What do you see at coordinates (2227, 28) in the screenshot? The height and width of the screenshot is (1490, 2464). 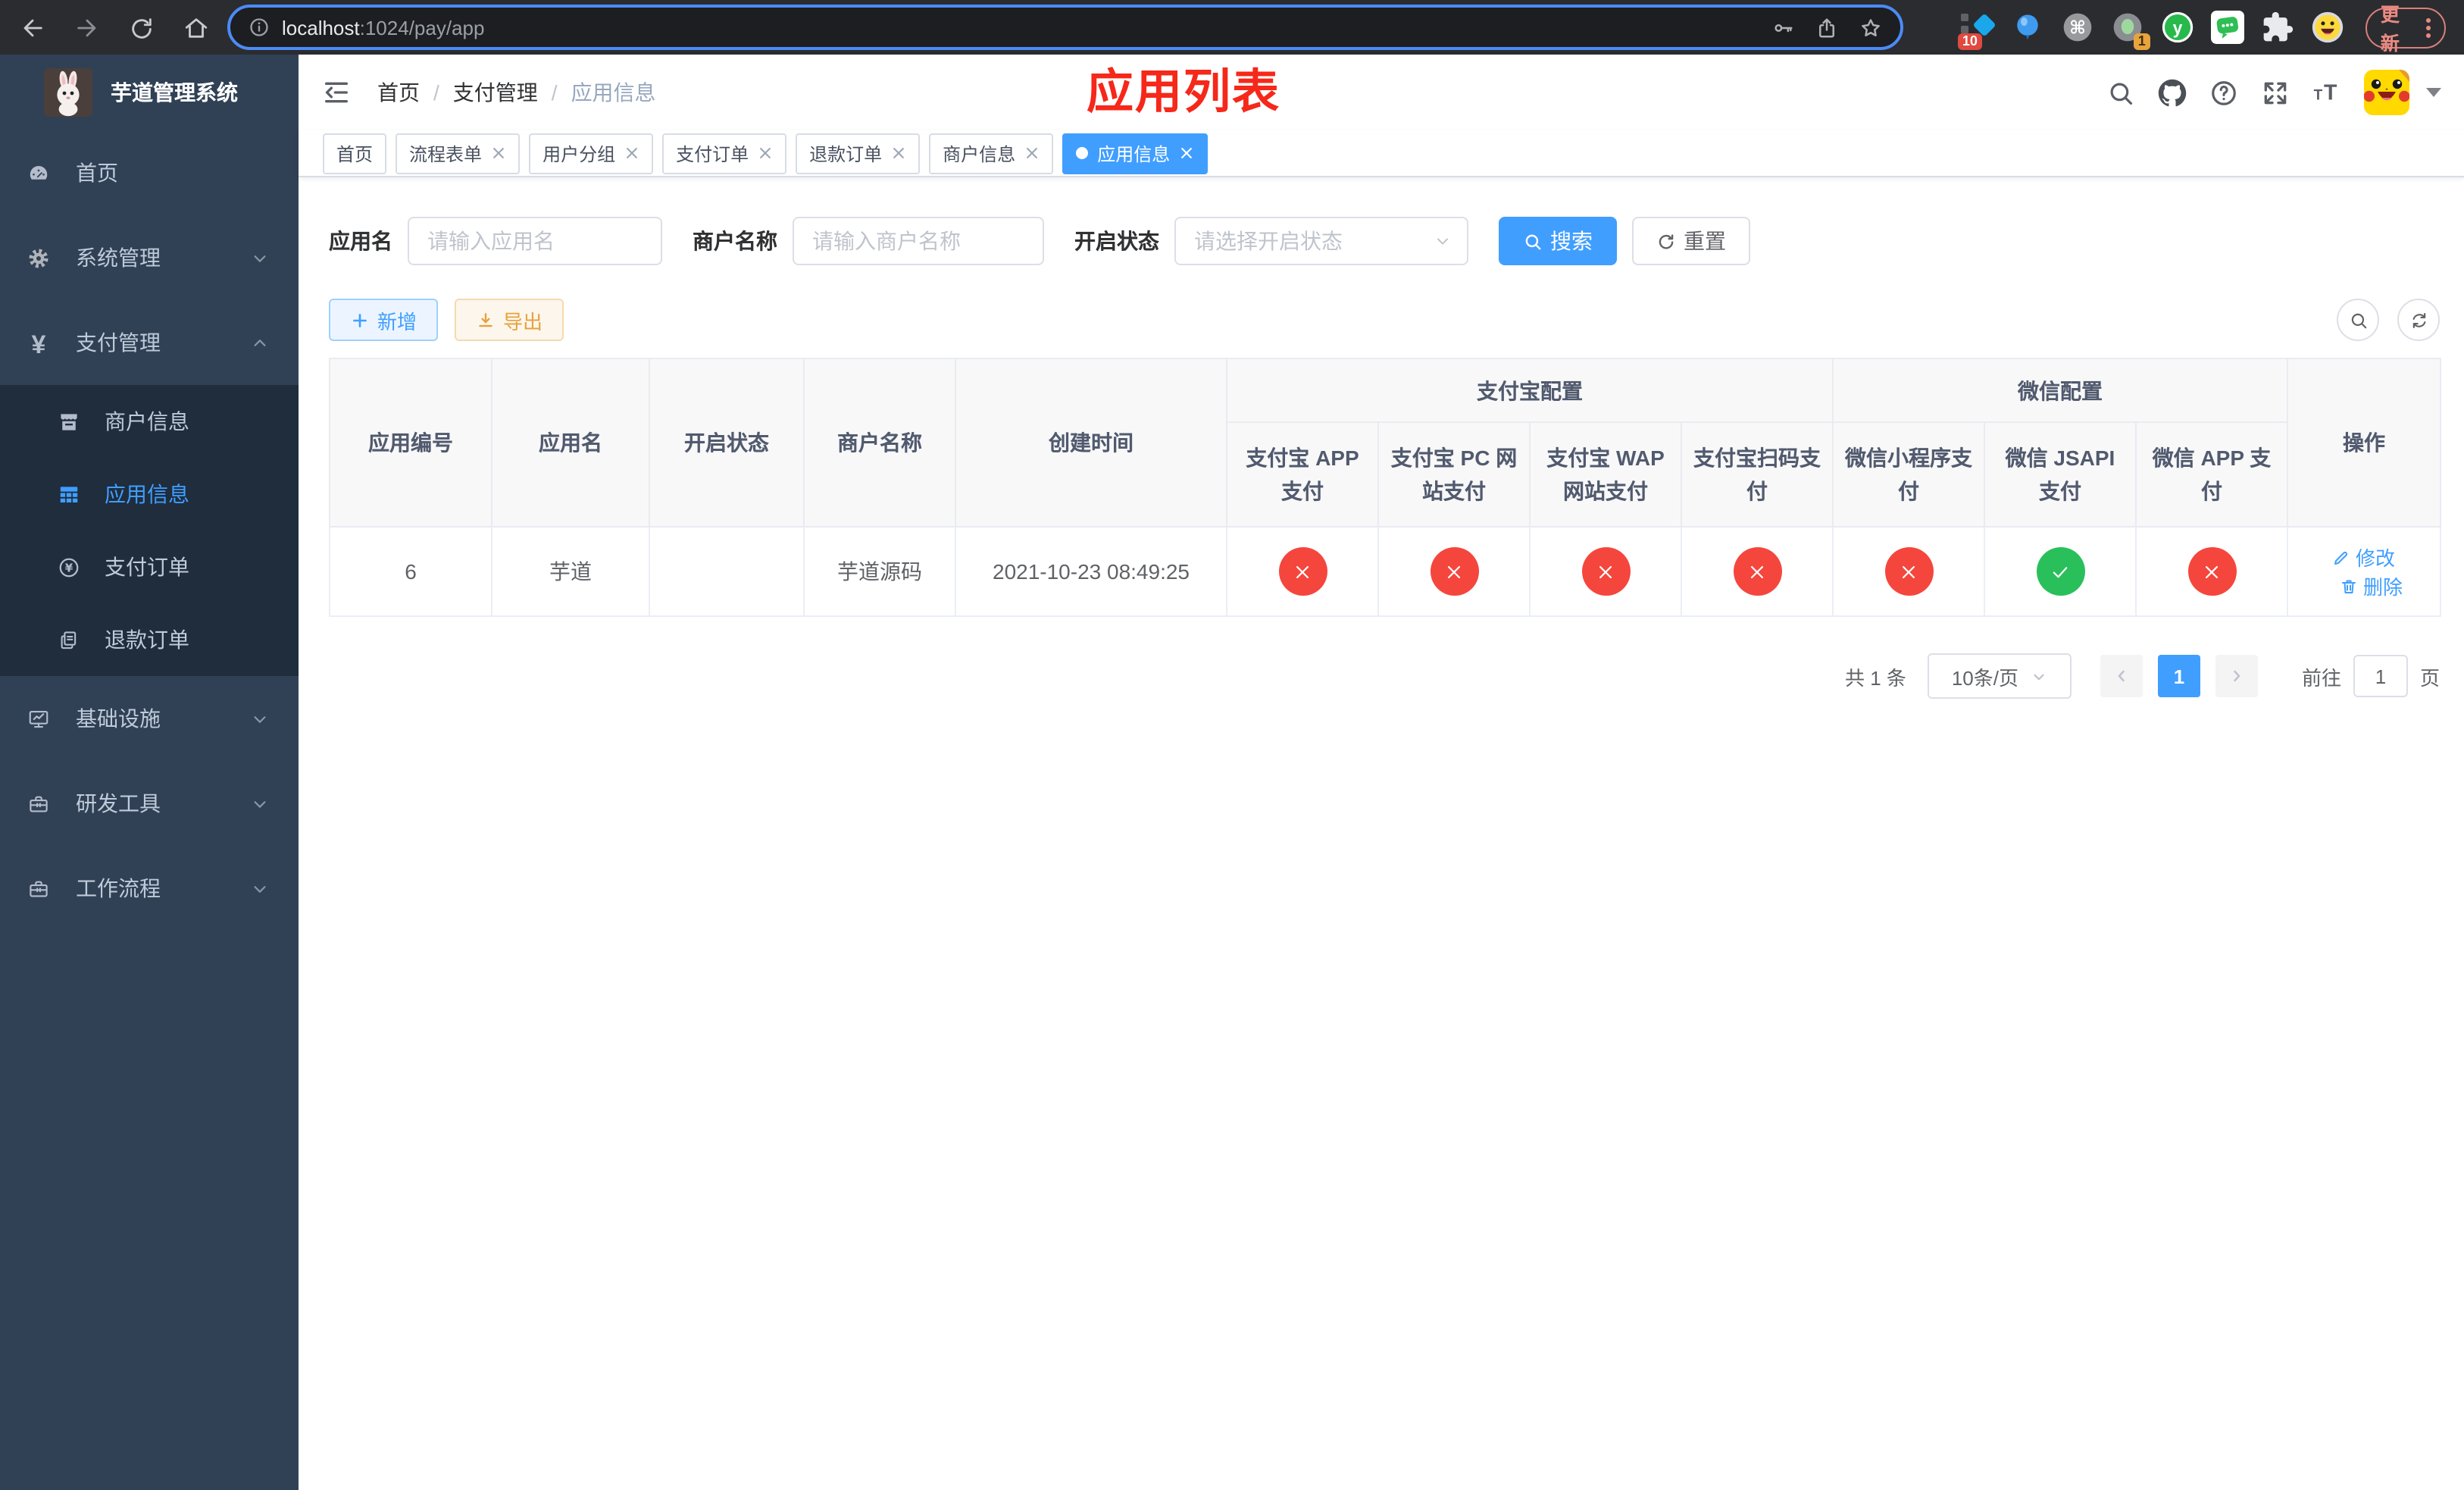 I see `extension-chat-icon` at bounding box center [2227, 28].